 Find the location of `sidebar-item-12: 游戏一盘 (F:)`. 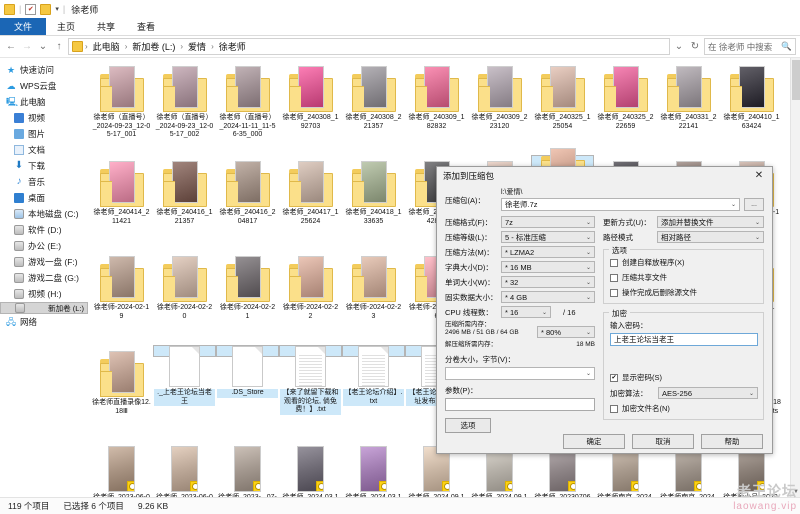

sidebar-item-12: 游戏一盘 (F:) is located at coordinates (44, 262).